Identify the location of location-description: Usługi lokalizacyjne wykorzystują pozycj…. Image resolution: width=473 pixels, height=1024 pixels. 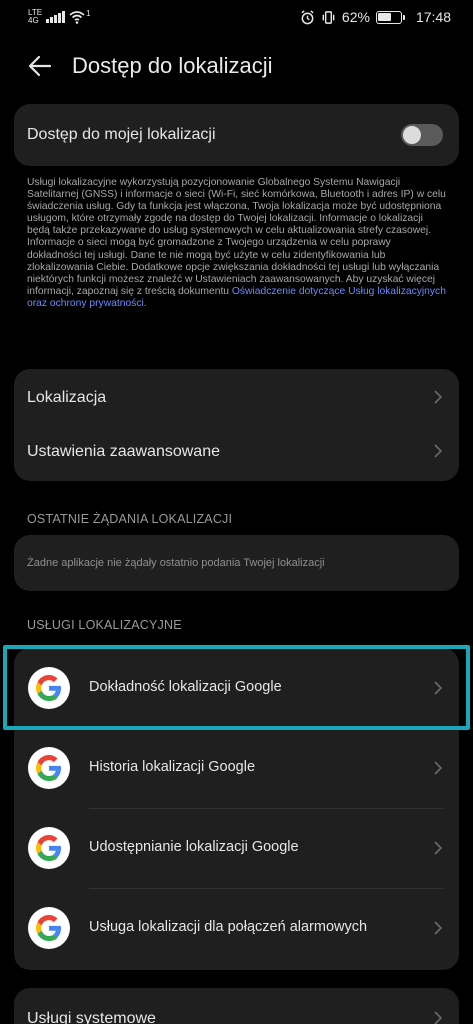
(237, 243).